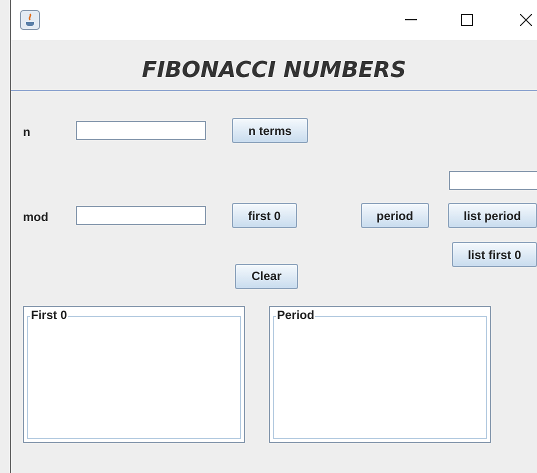 Image resolution: width=537 pixels, height=473 pixels. I want to click on heading: FIBONACCI NUMBERS, so click(274, 71).